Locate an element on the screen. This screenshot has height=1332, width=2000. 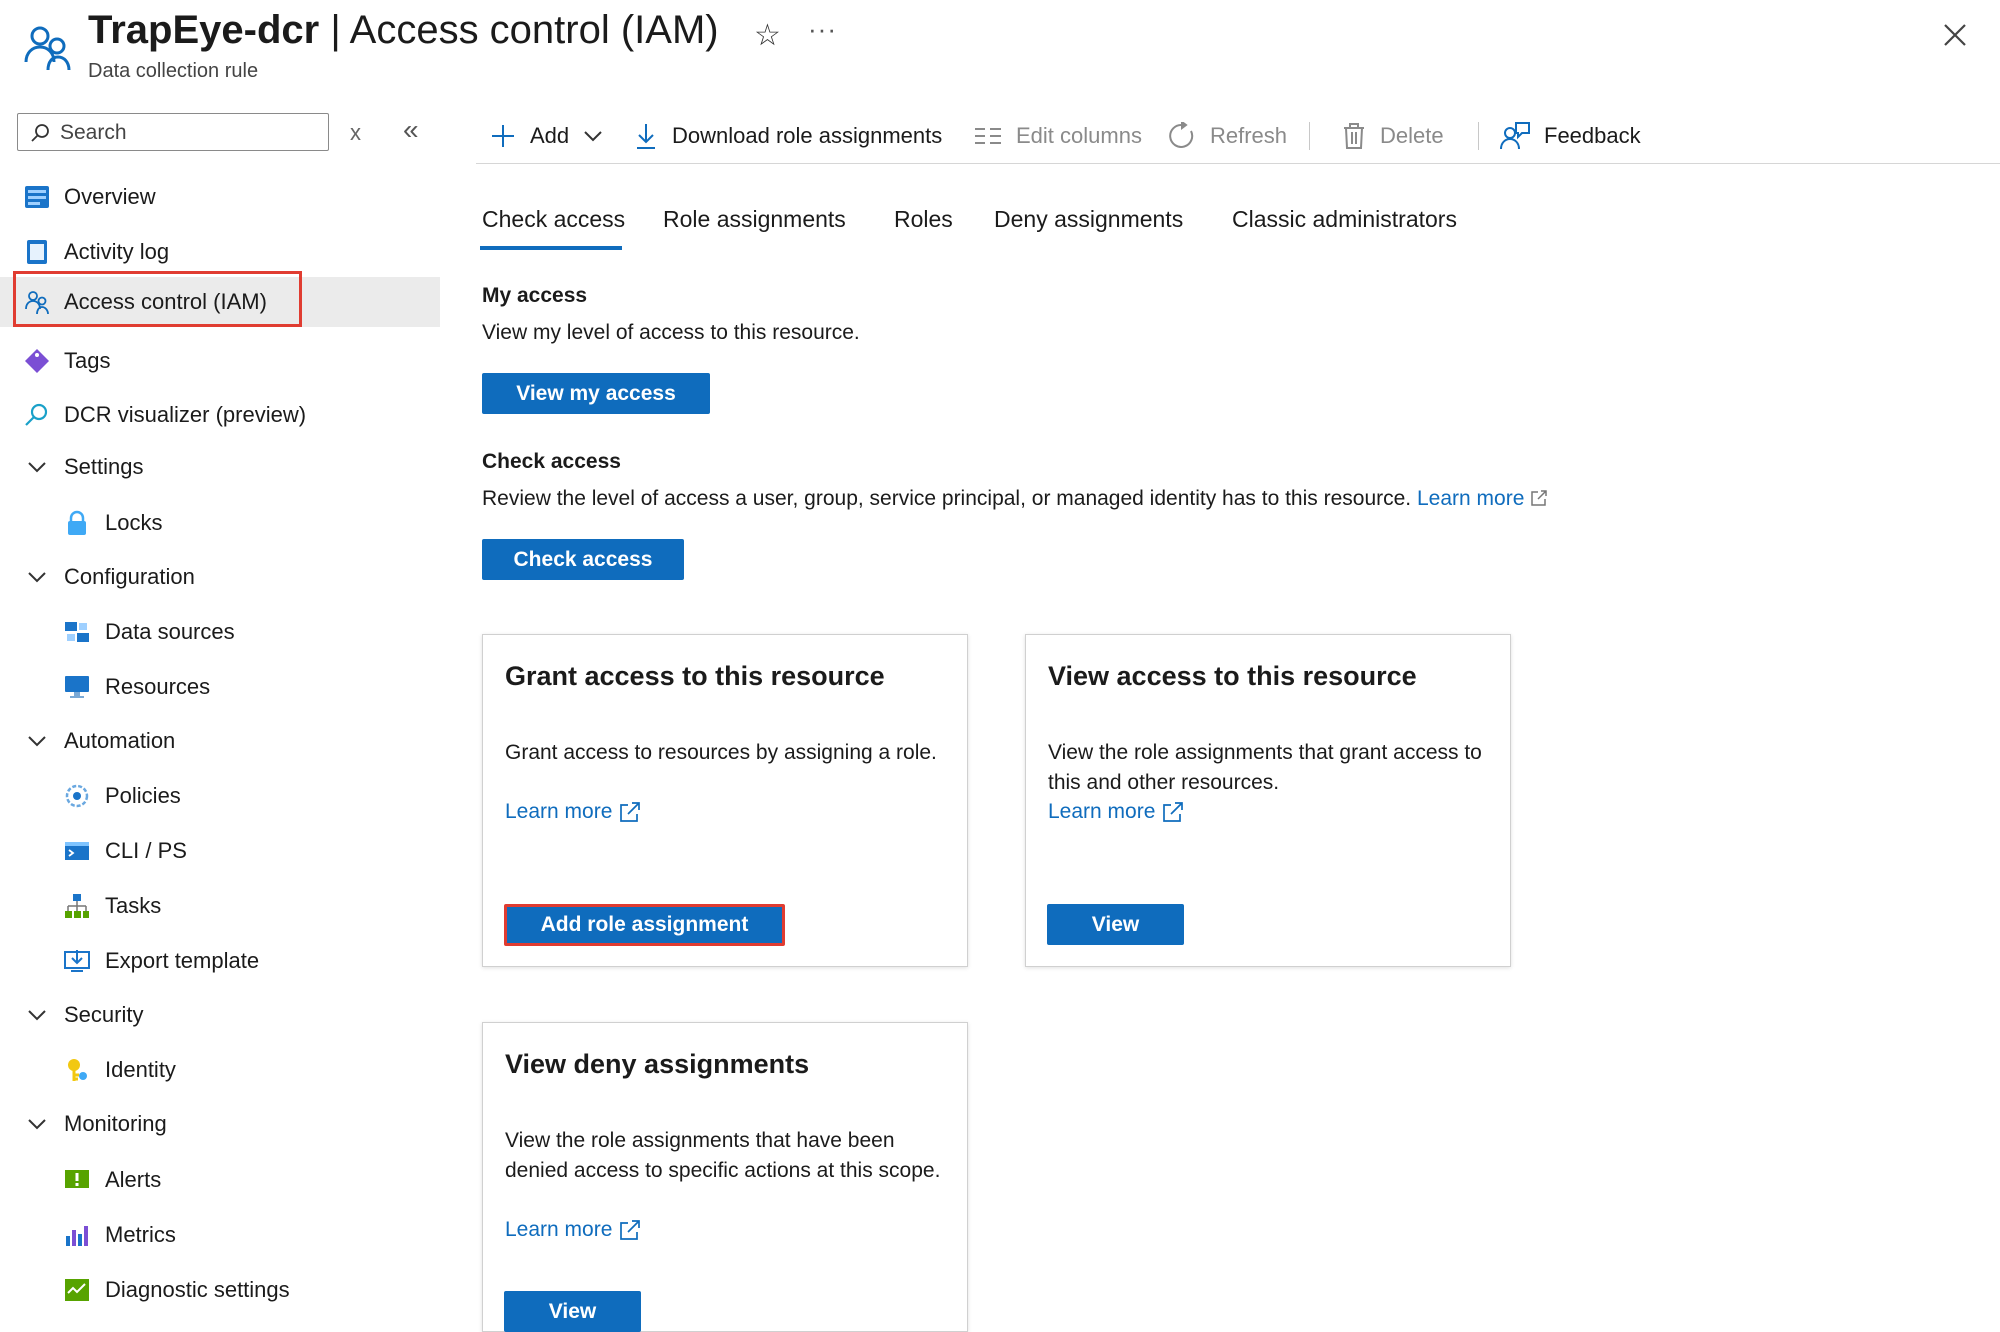
tab-roles: Roles is located at coordinates (923, 219).